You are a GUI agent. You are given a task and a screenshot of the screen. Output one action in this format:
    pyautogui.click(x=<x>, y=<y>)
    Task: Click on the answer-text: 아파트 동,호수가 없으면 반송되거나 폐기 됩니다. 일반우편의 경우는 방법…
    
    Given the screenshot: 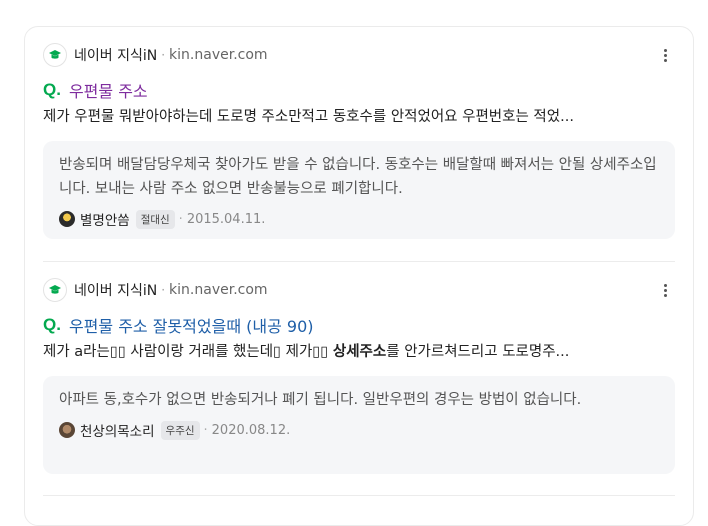 What is the action you would take?
    pyautogui.click(x=320, y=400)
    